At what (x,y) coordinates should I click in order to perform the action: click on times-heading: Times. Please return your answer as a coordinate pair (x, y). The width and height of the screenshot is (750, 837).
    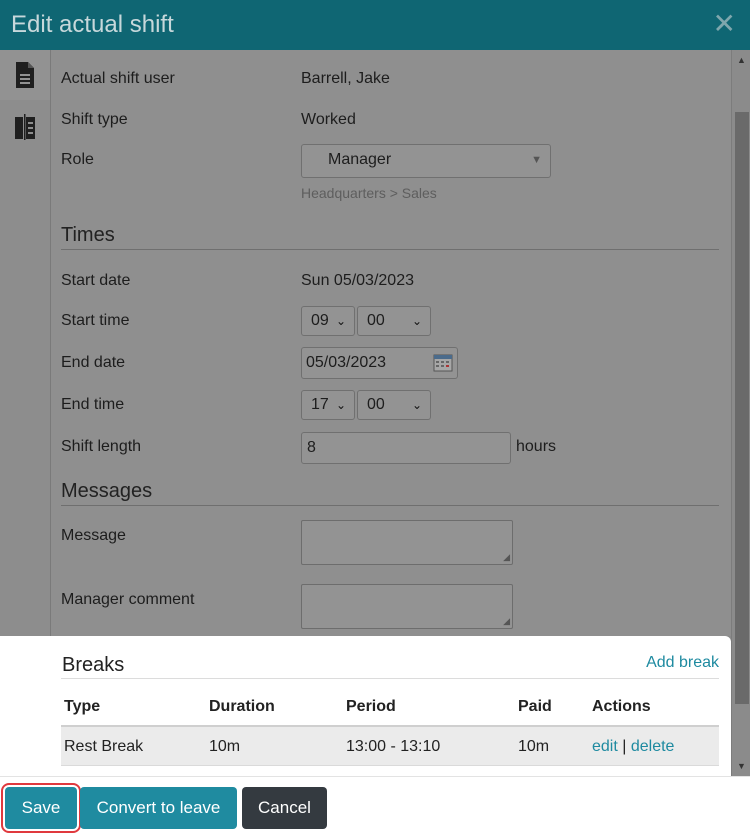
    Looking at the image, I should click on (390, 237).